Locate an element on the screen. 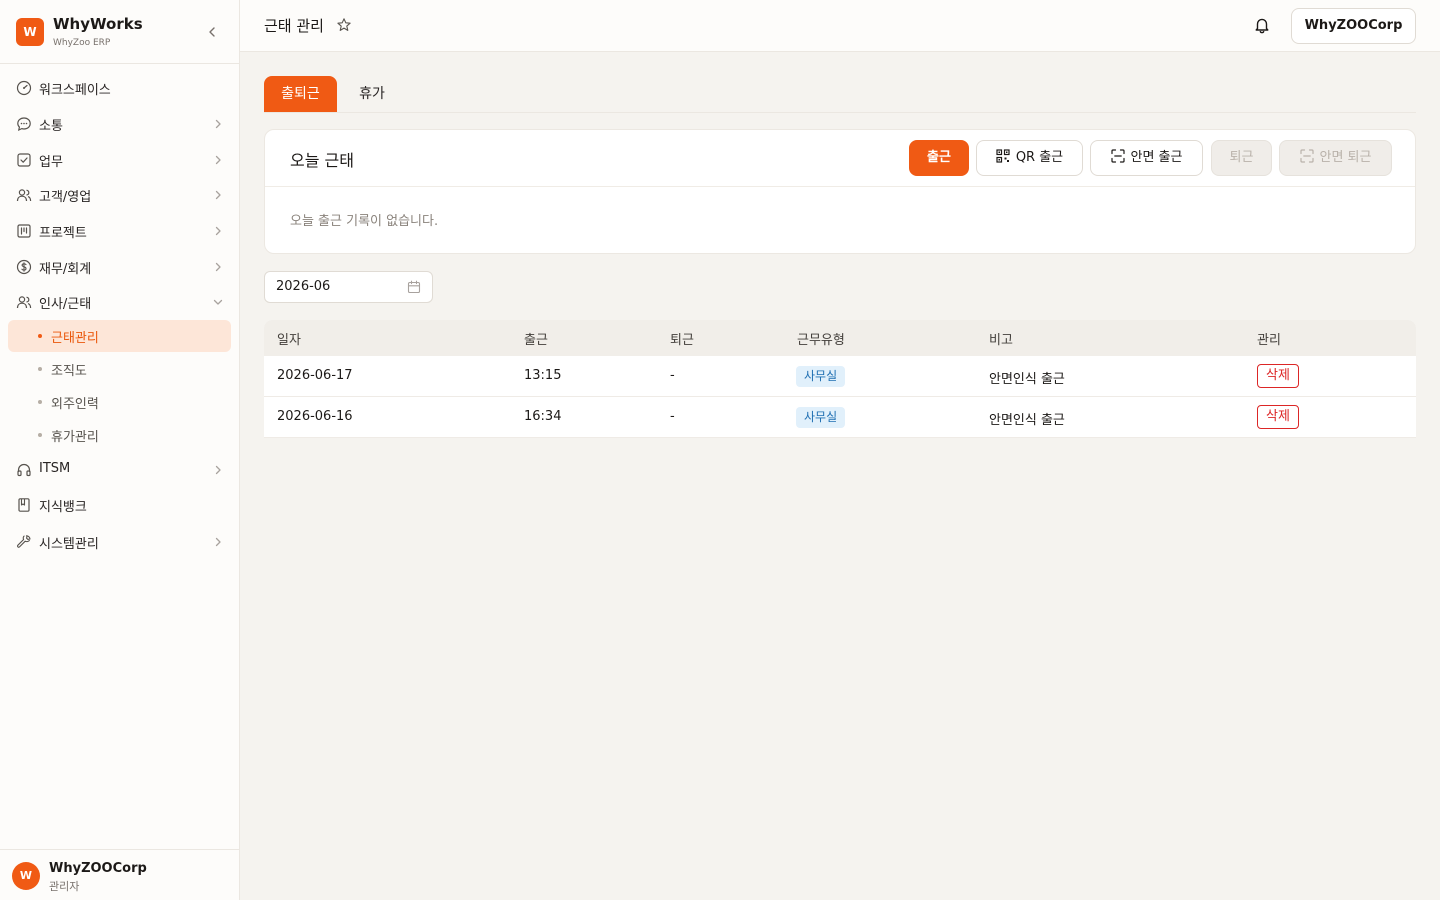  people-icon is located at coordinates (24, 302).